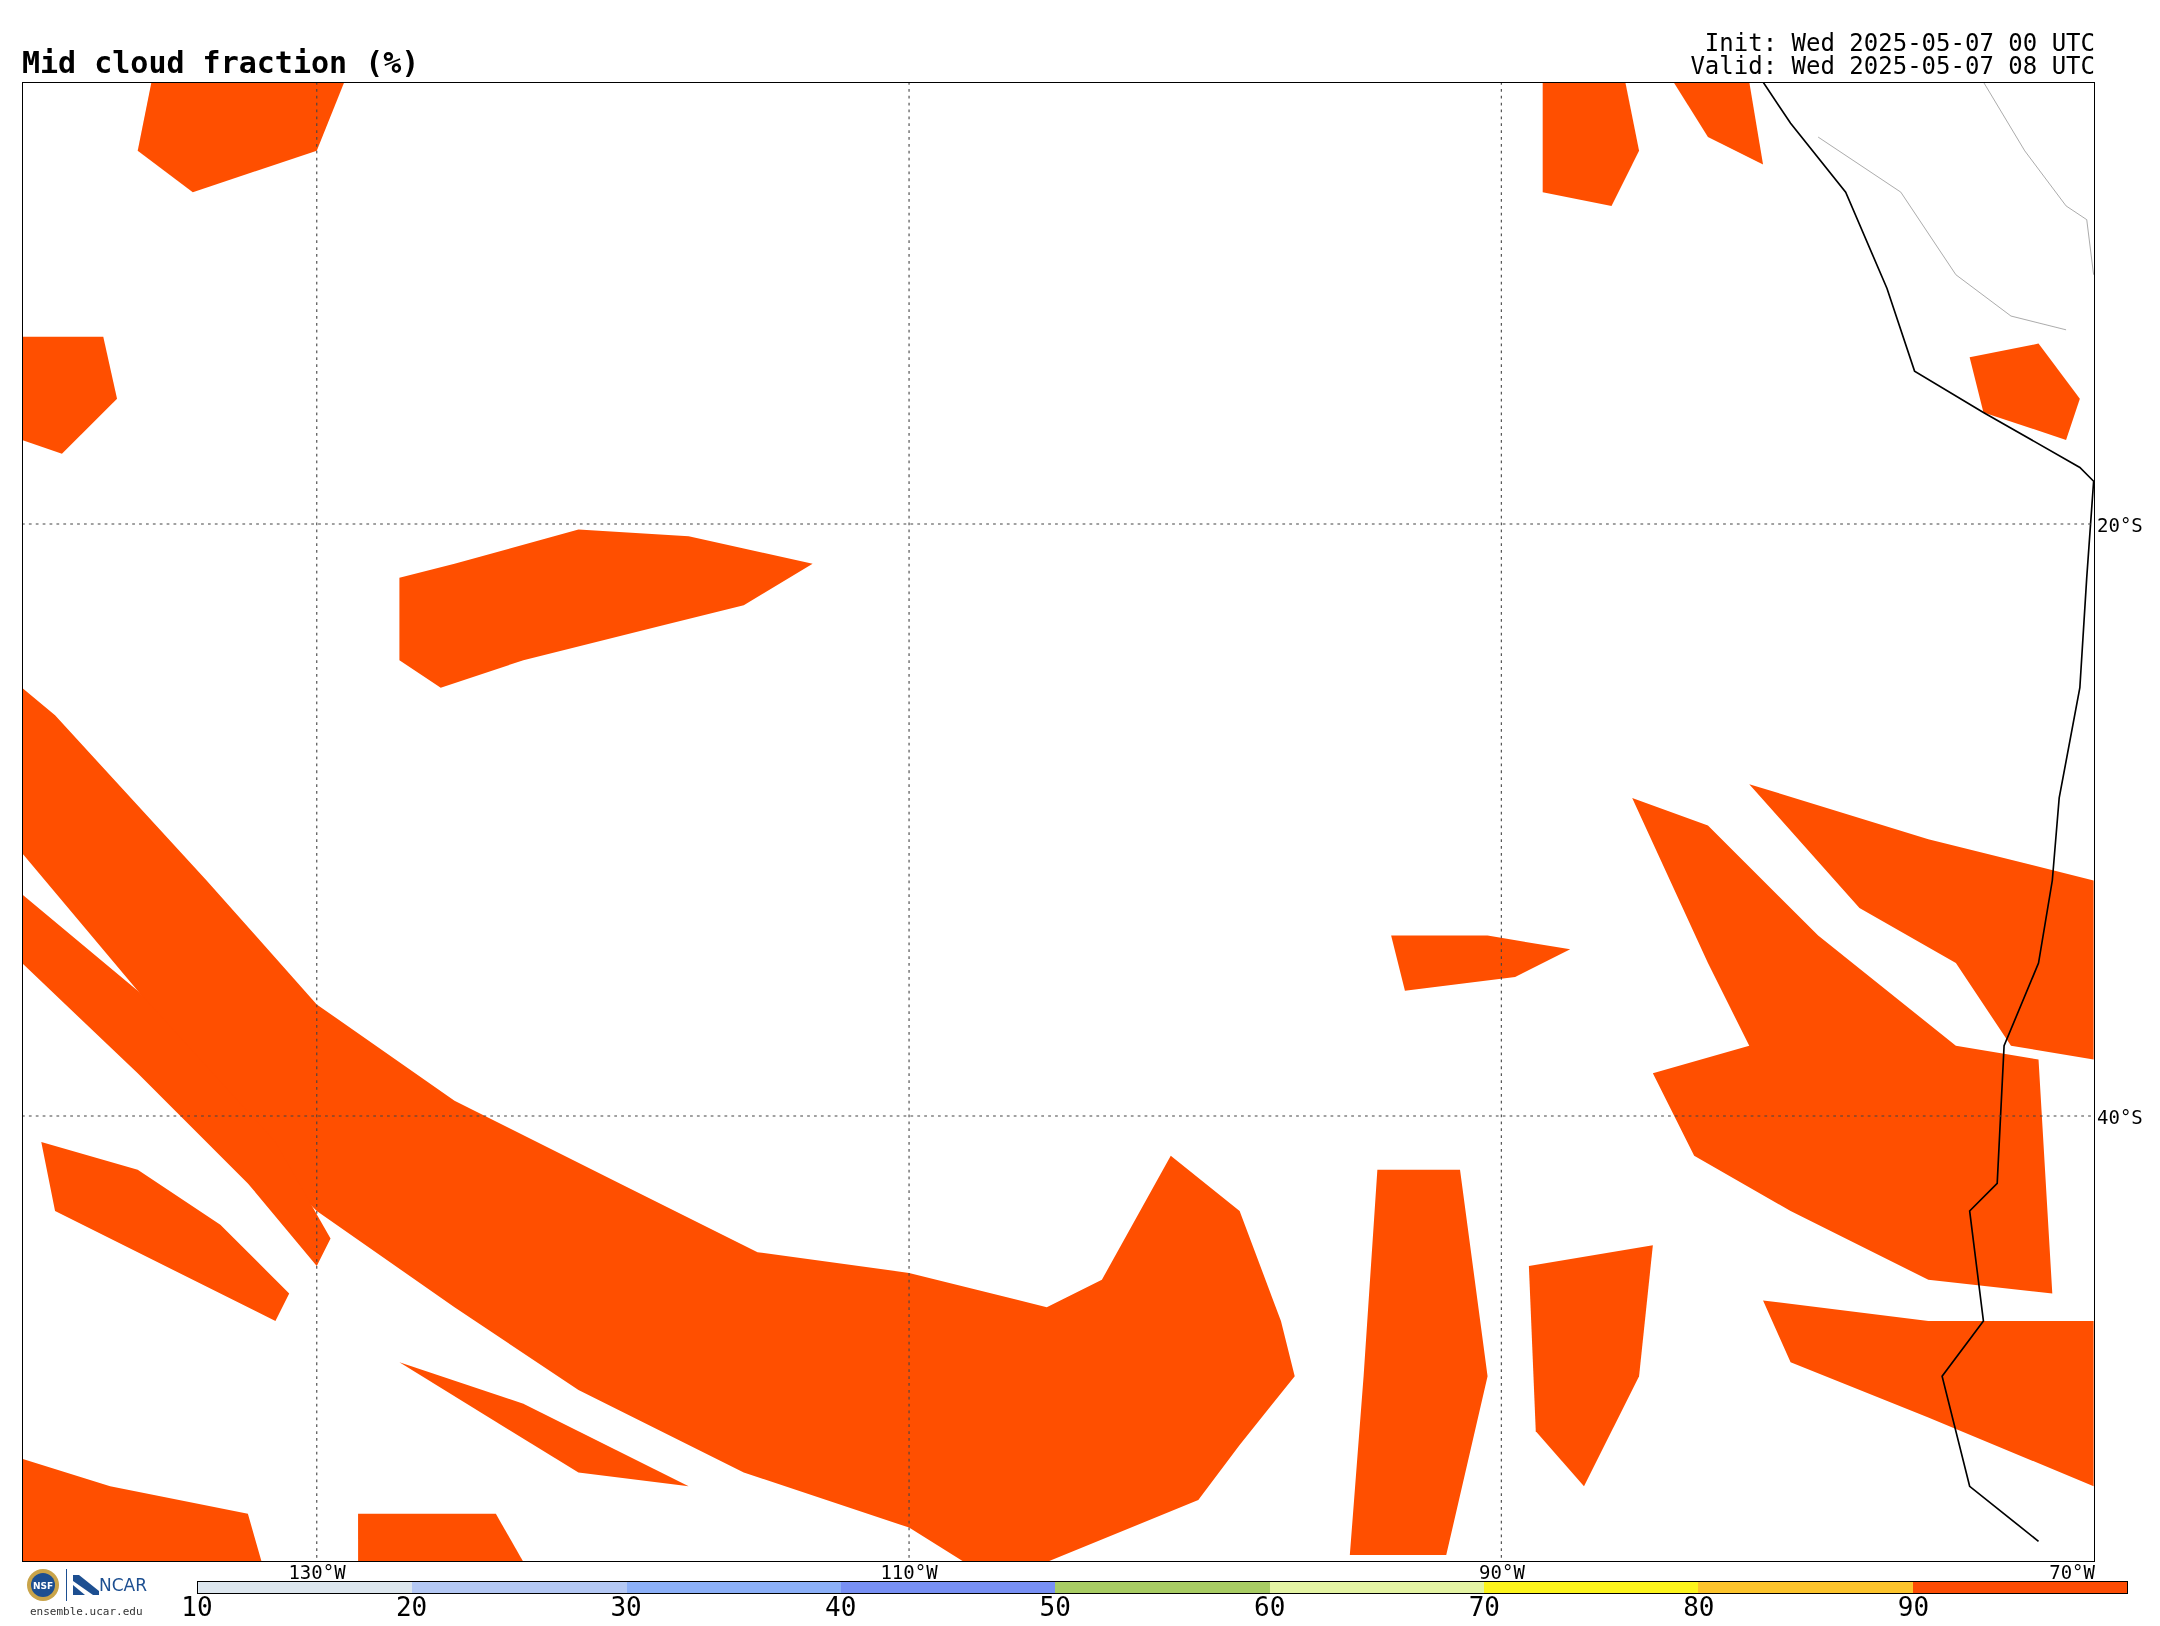  I want to click on ncar-logo-icon, so click(86, 1585).